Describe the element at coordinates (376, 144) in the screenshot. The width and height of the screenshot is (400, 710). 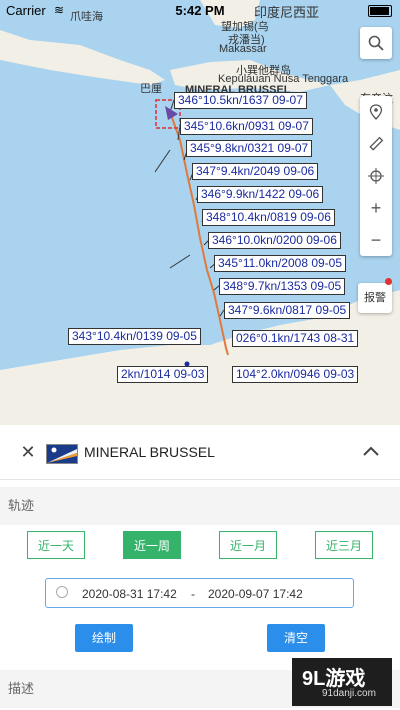
I see `ruler-icon` at that location.